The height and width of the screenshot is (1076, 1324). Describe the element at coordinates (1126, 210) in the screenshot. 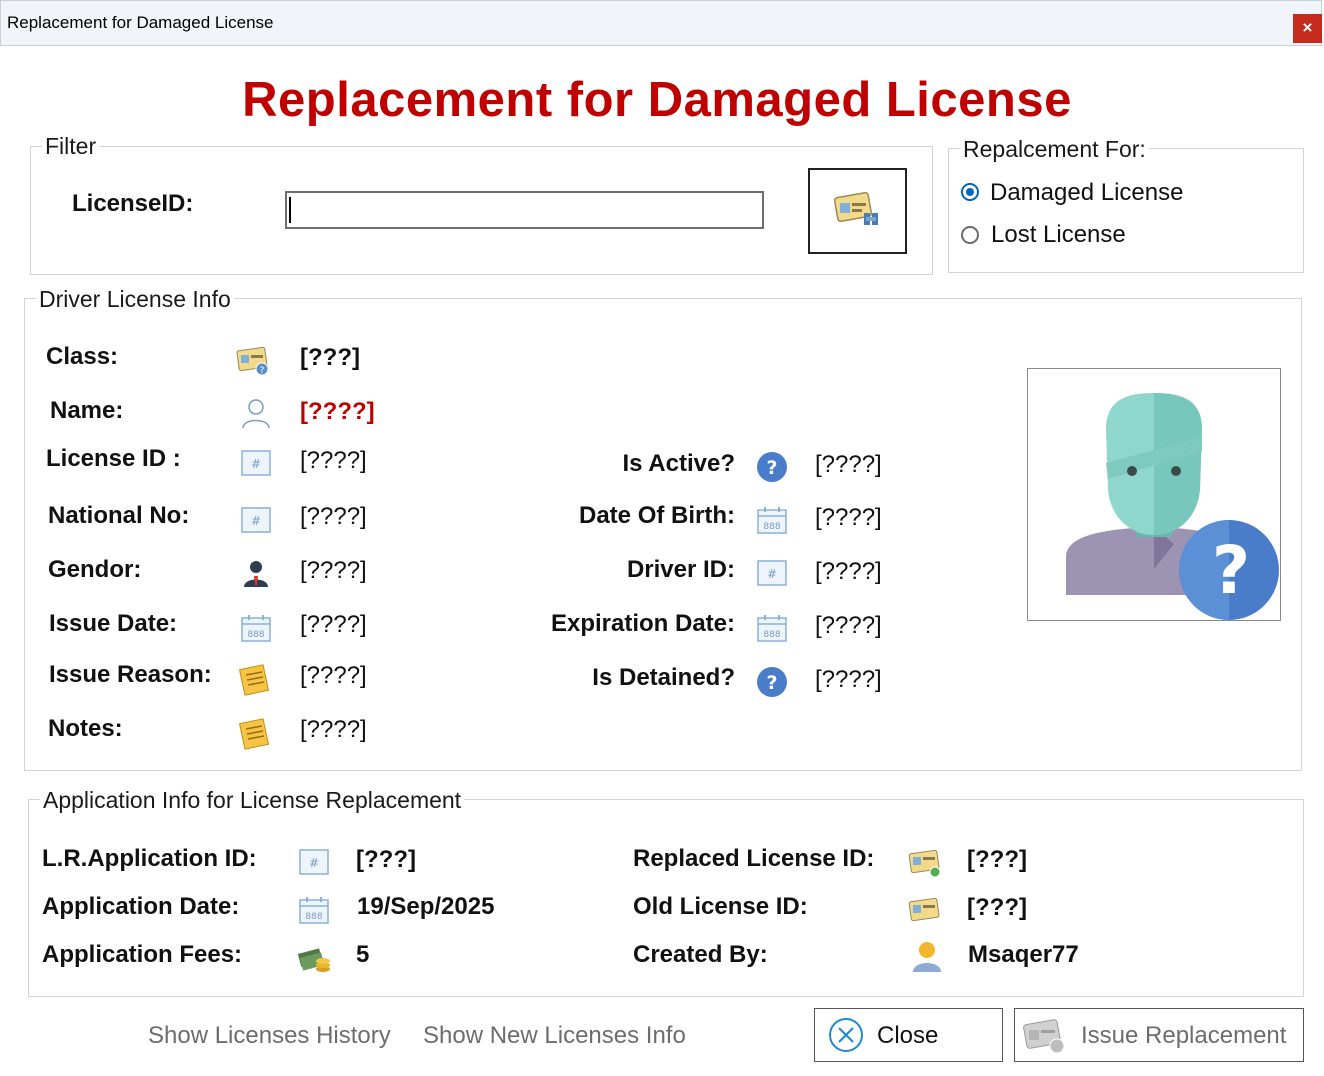

I see `replacement-for-group` at that location.